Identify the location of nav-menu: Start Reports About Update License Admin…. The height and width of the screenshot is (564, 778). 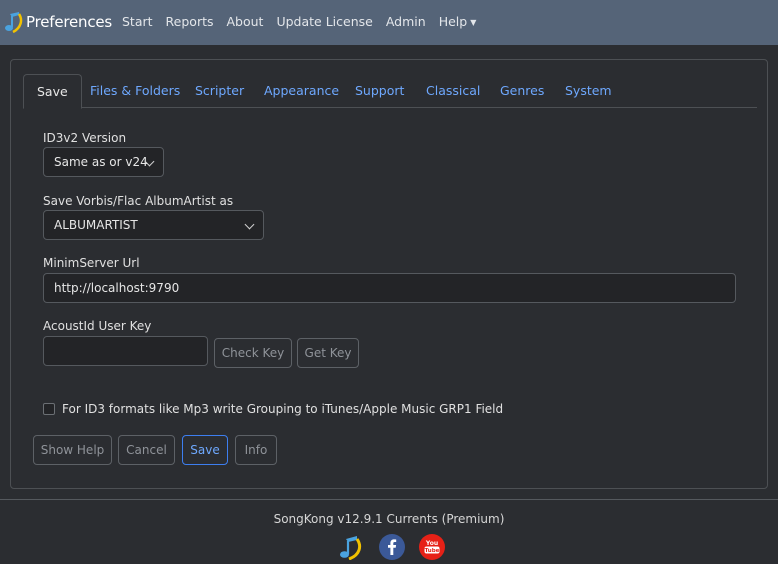
(305, 21).